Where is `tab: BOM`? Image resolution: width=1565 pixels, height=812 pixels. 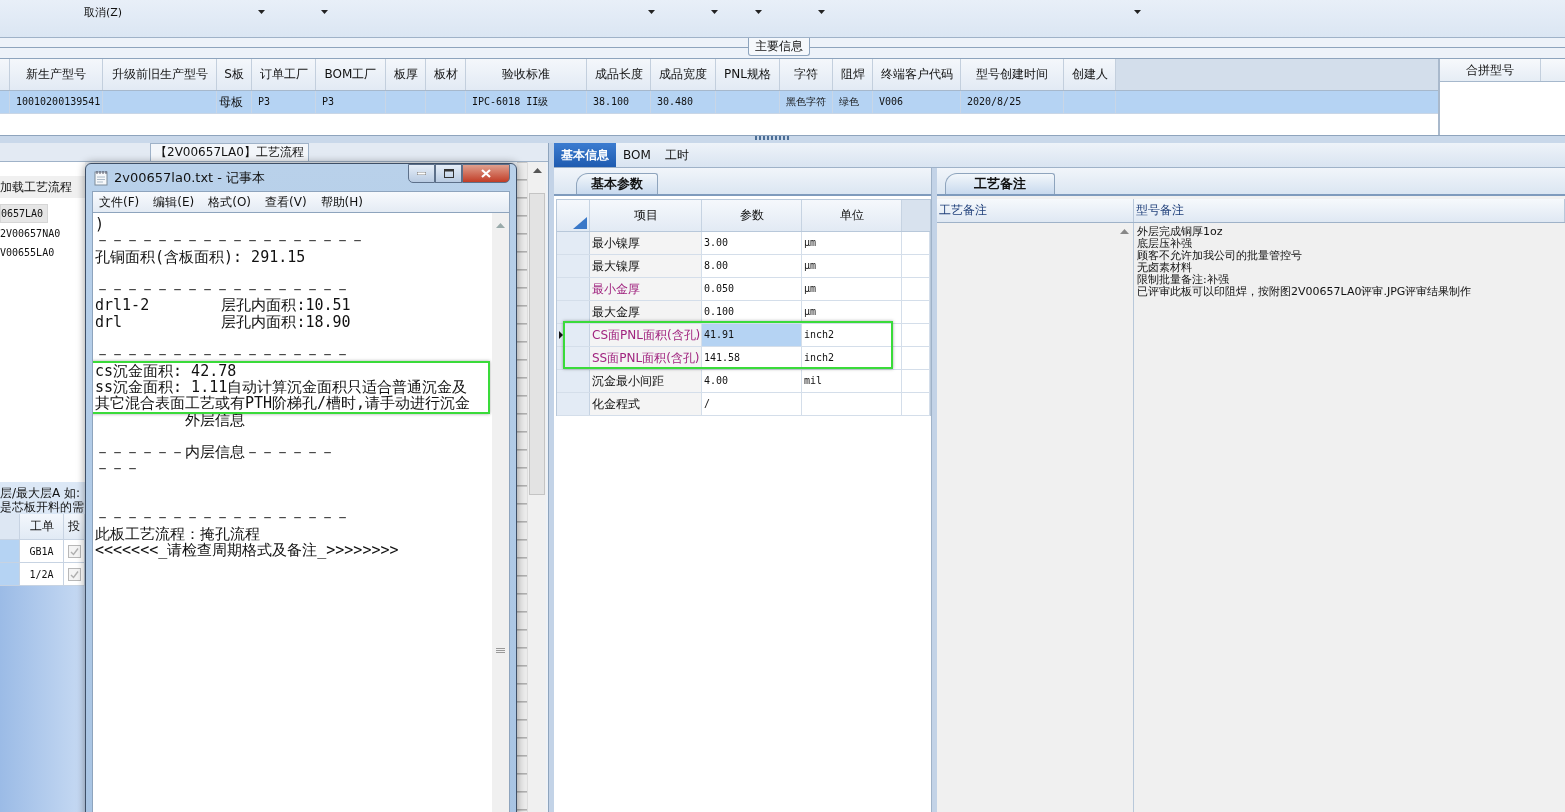 tab: BOM is located at coordinates (637, 155).